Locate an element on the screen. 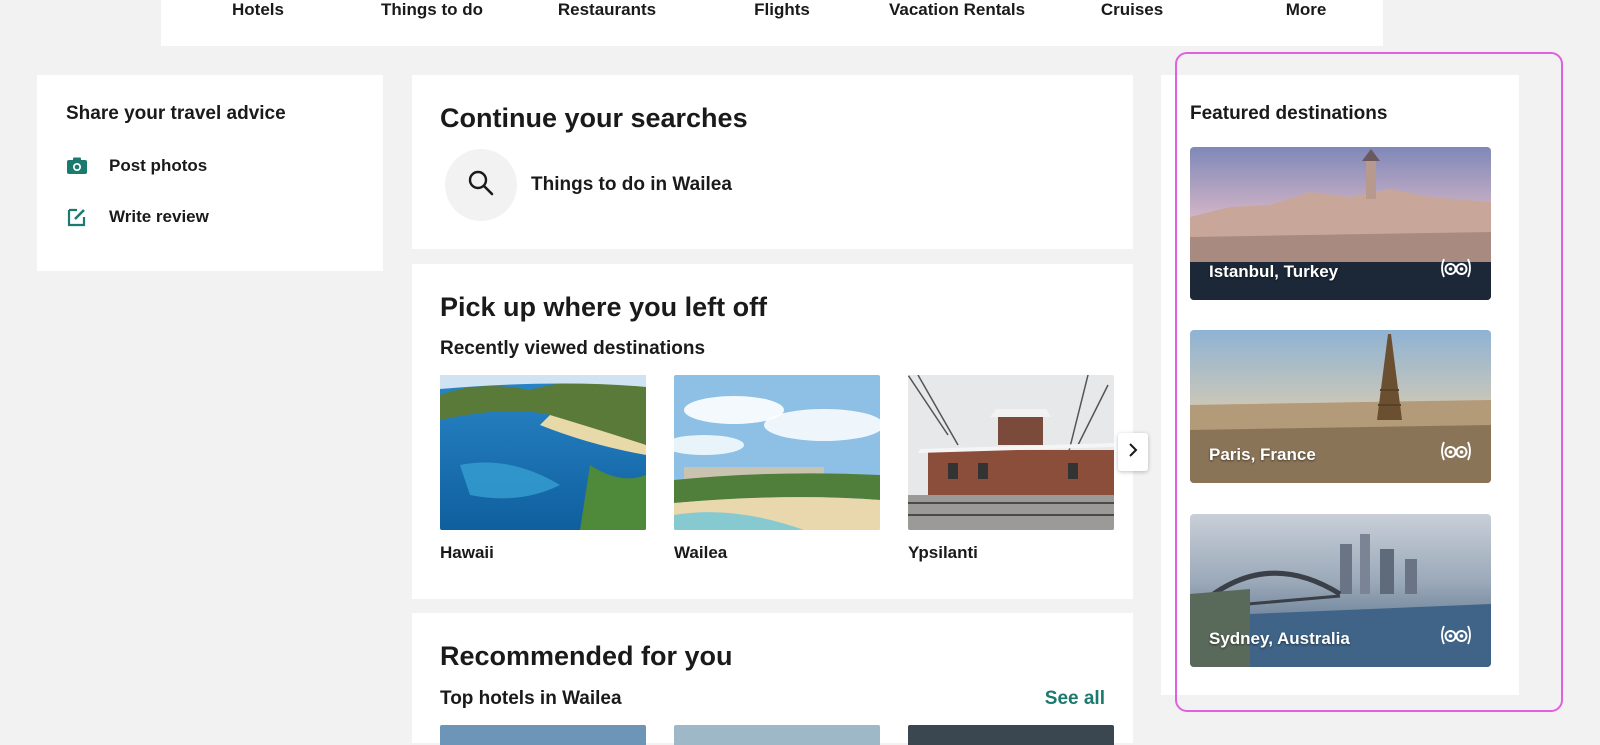  advice-title: Share your travel advice is located at coordinates (176, 113).